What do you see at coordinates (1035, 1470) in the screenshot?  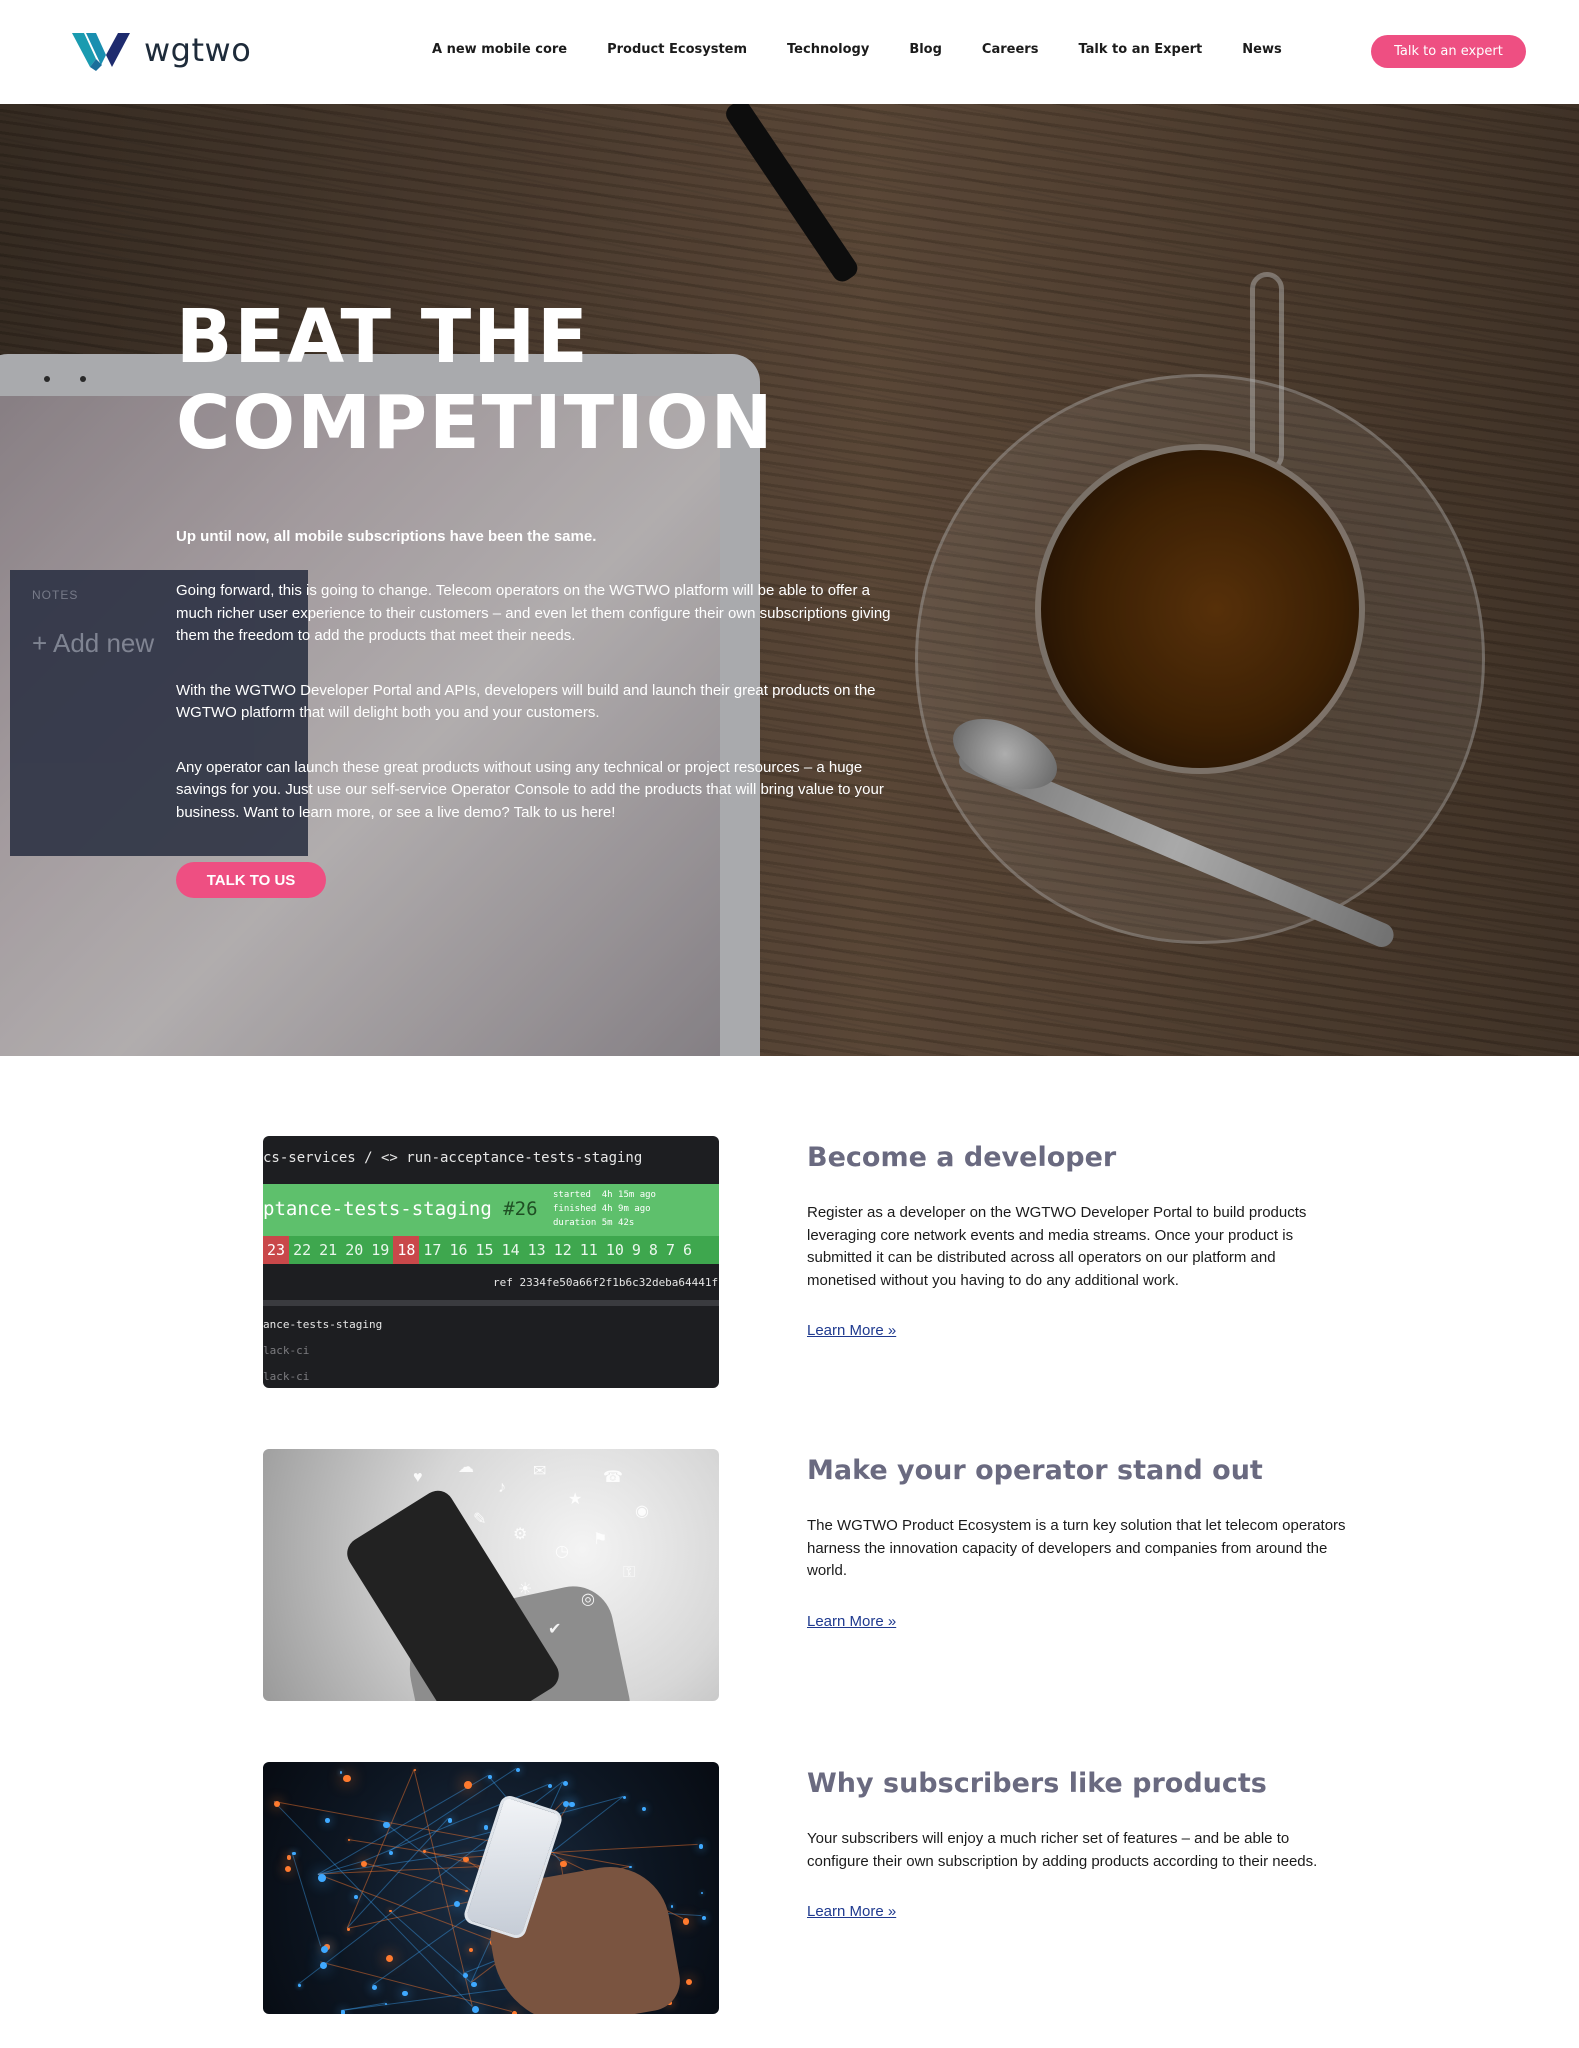 I see `feature-title: Make your operator stand out` at bounding box center [1035, 1470].